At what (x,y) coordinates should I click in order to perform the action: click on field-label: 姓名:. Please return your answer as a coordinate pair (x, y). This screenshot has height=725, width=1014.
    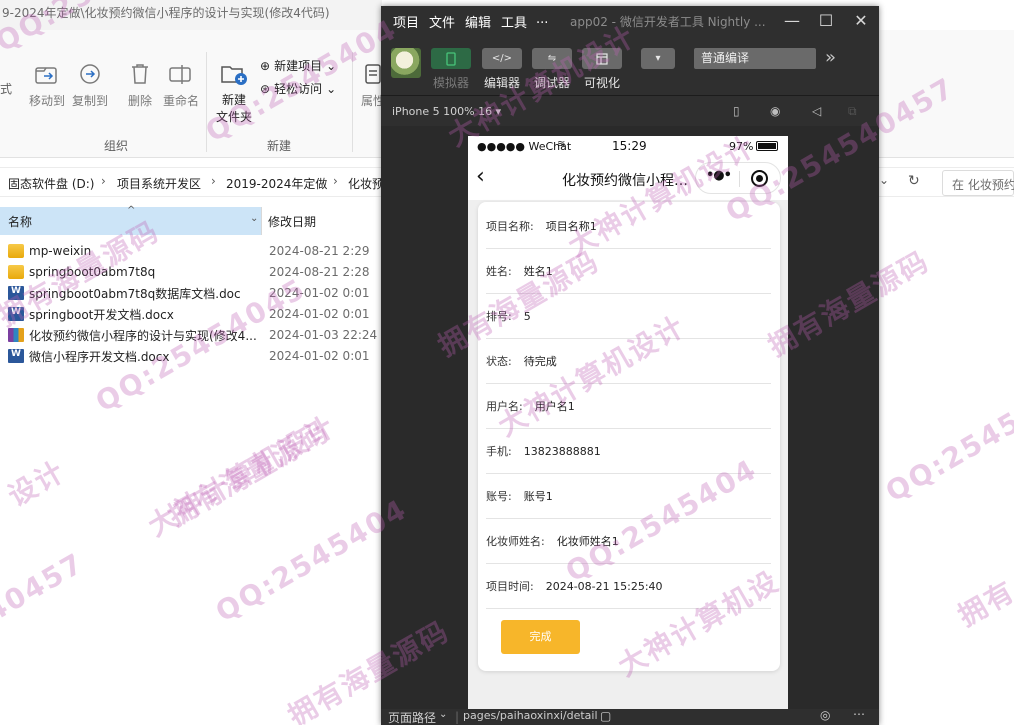
    Looking at the image, I should click on (499, 271).